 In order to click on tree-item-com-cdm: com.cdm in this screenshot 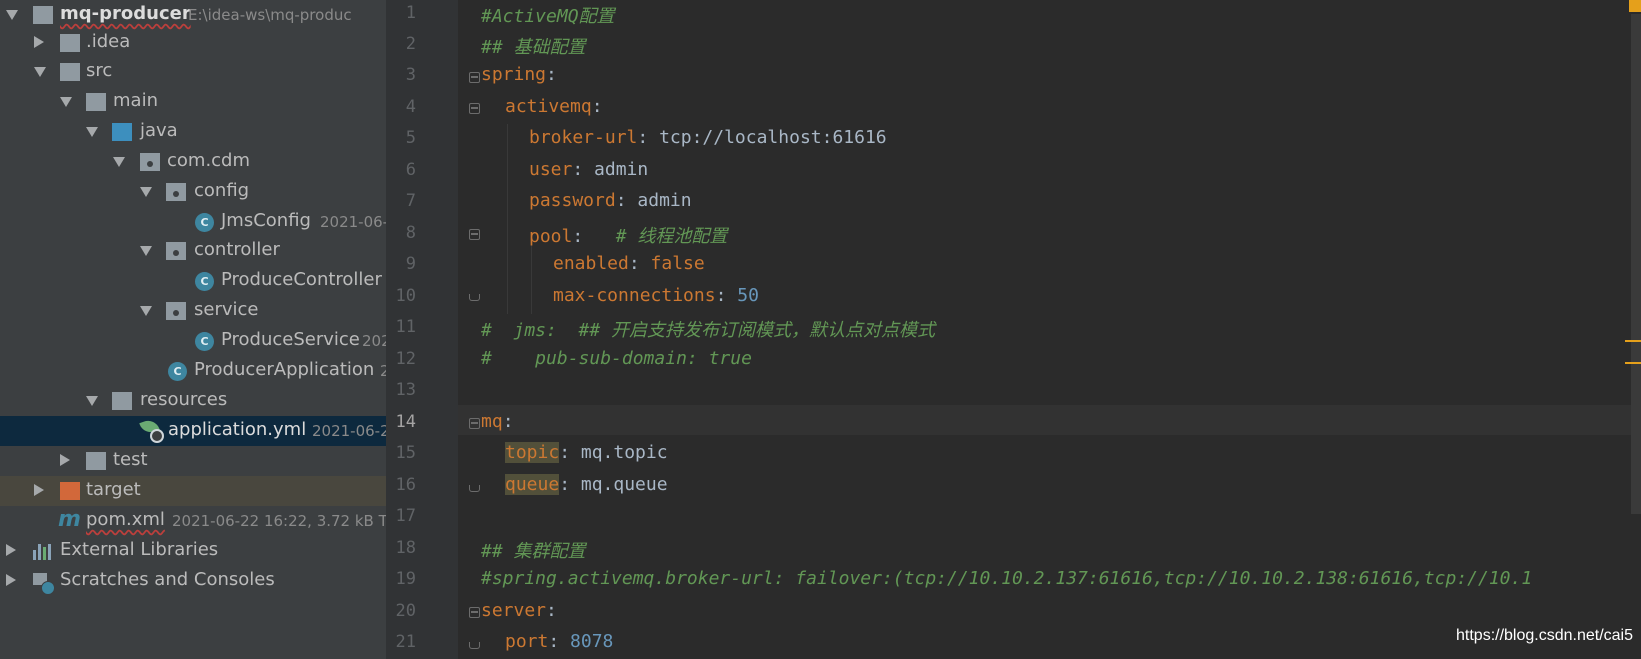, I will do `click(193, 162)`.